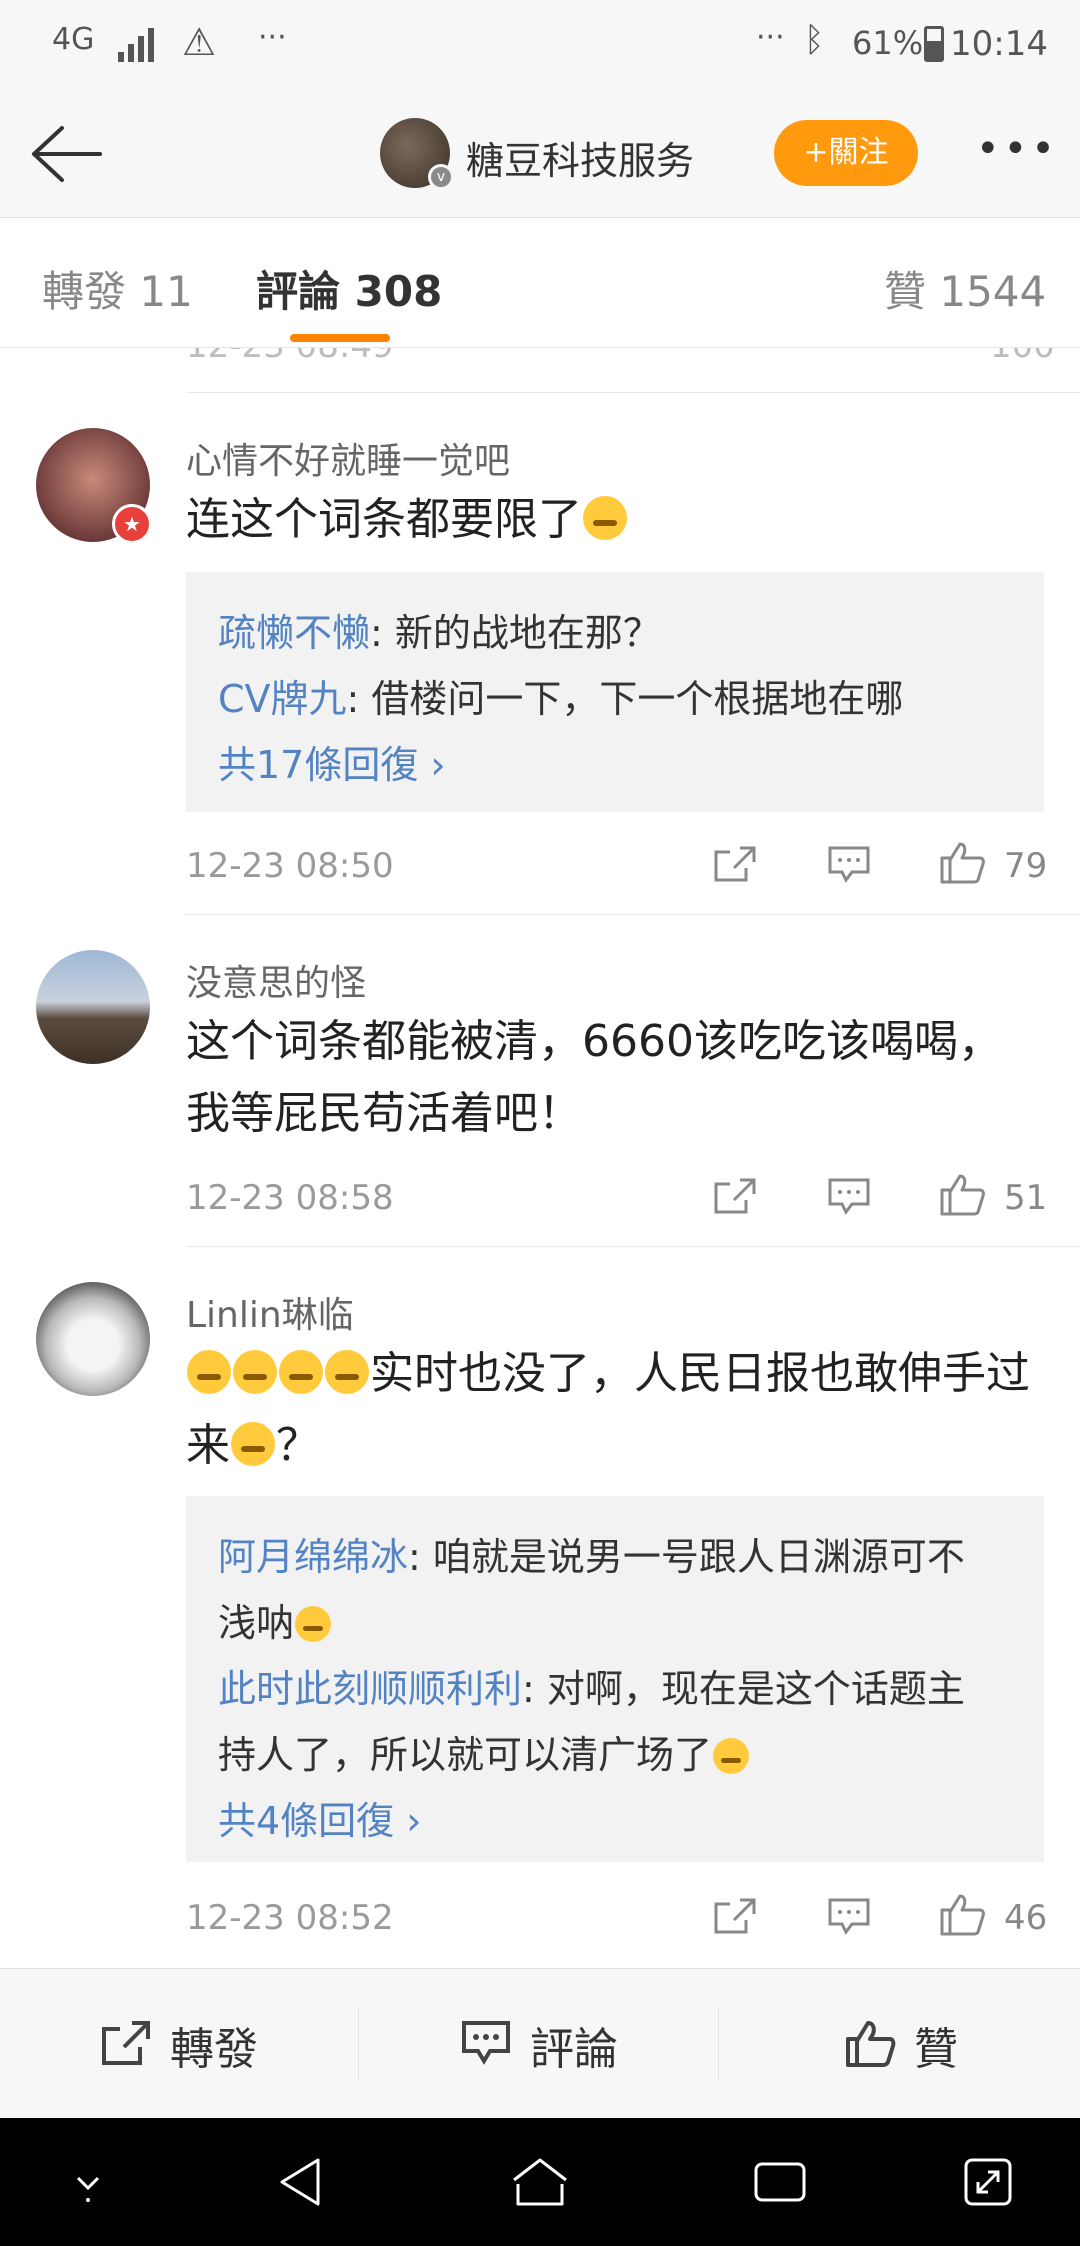 The width and height of the screenshot is (1080, 2246). Describe the element at coordinates (94, 486) in the screenshot. I see `avatar: ★` at that location.